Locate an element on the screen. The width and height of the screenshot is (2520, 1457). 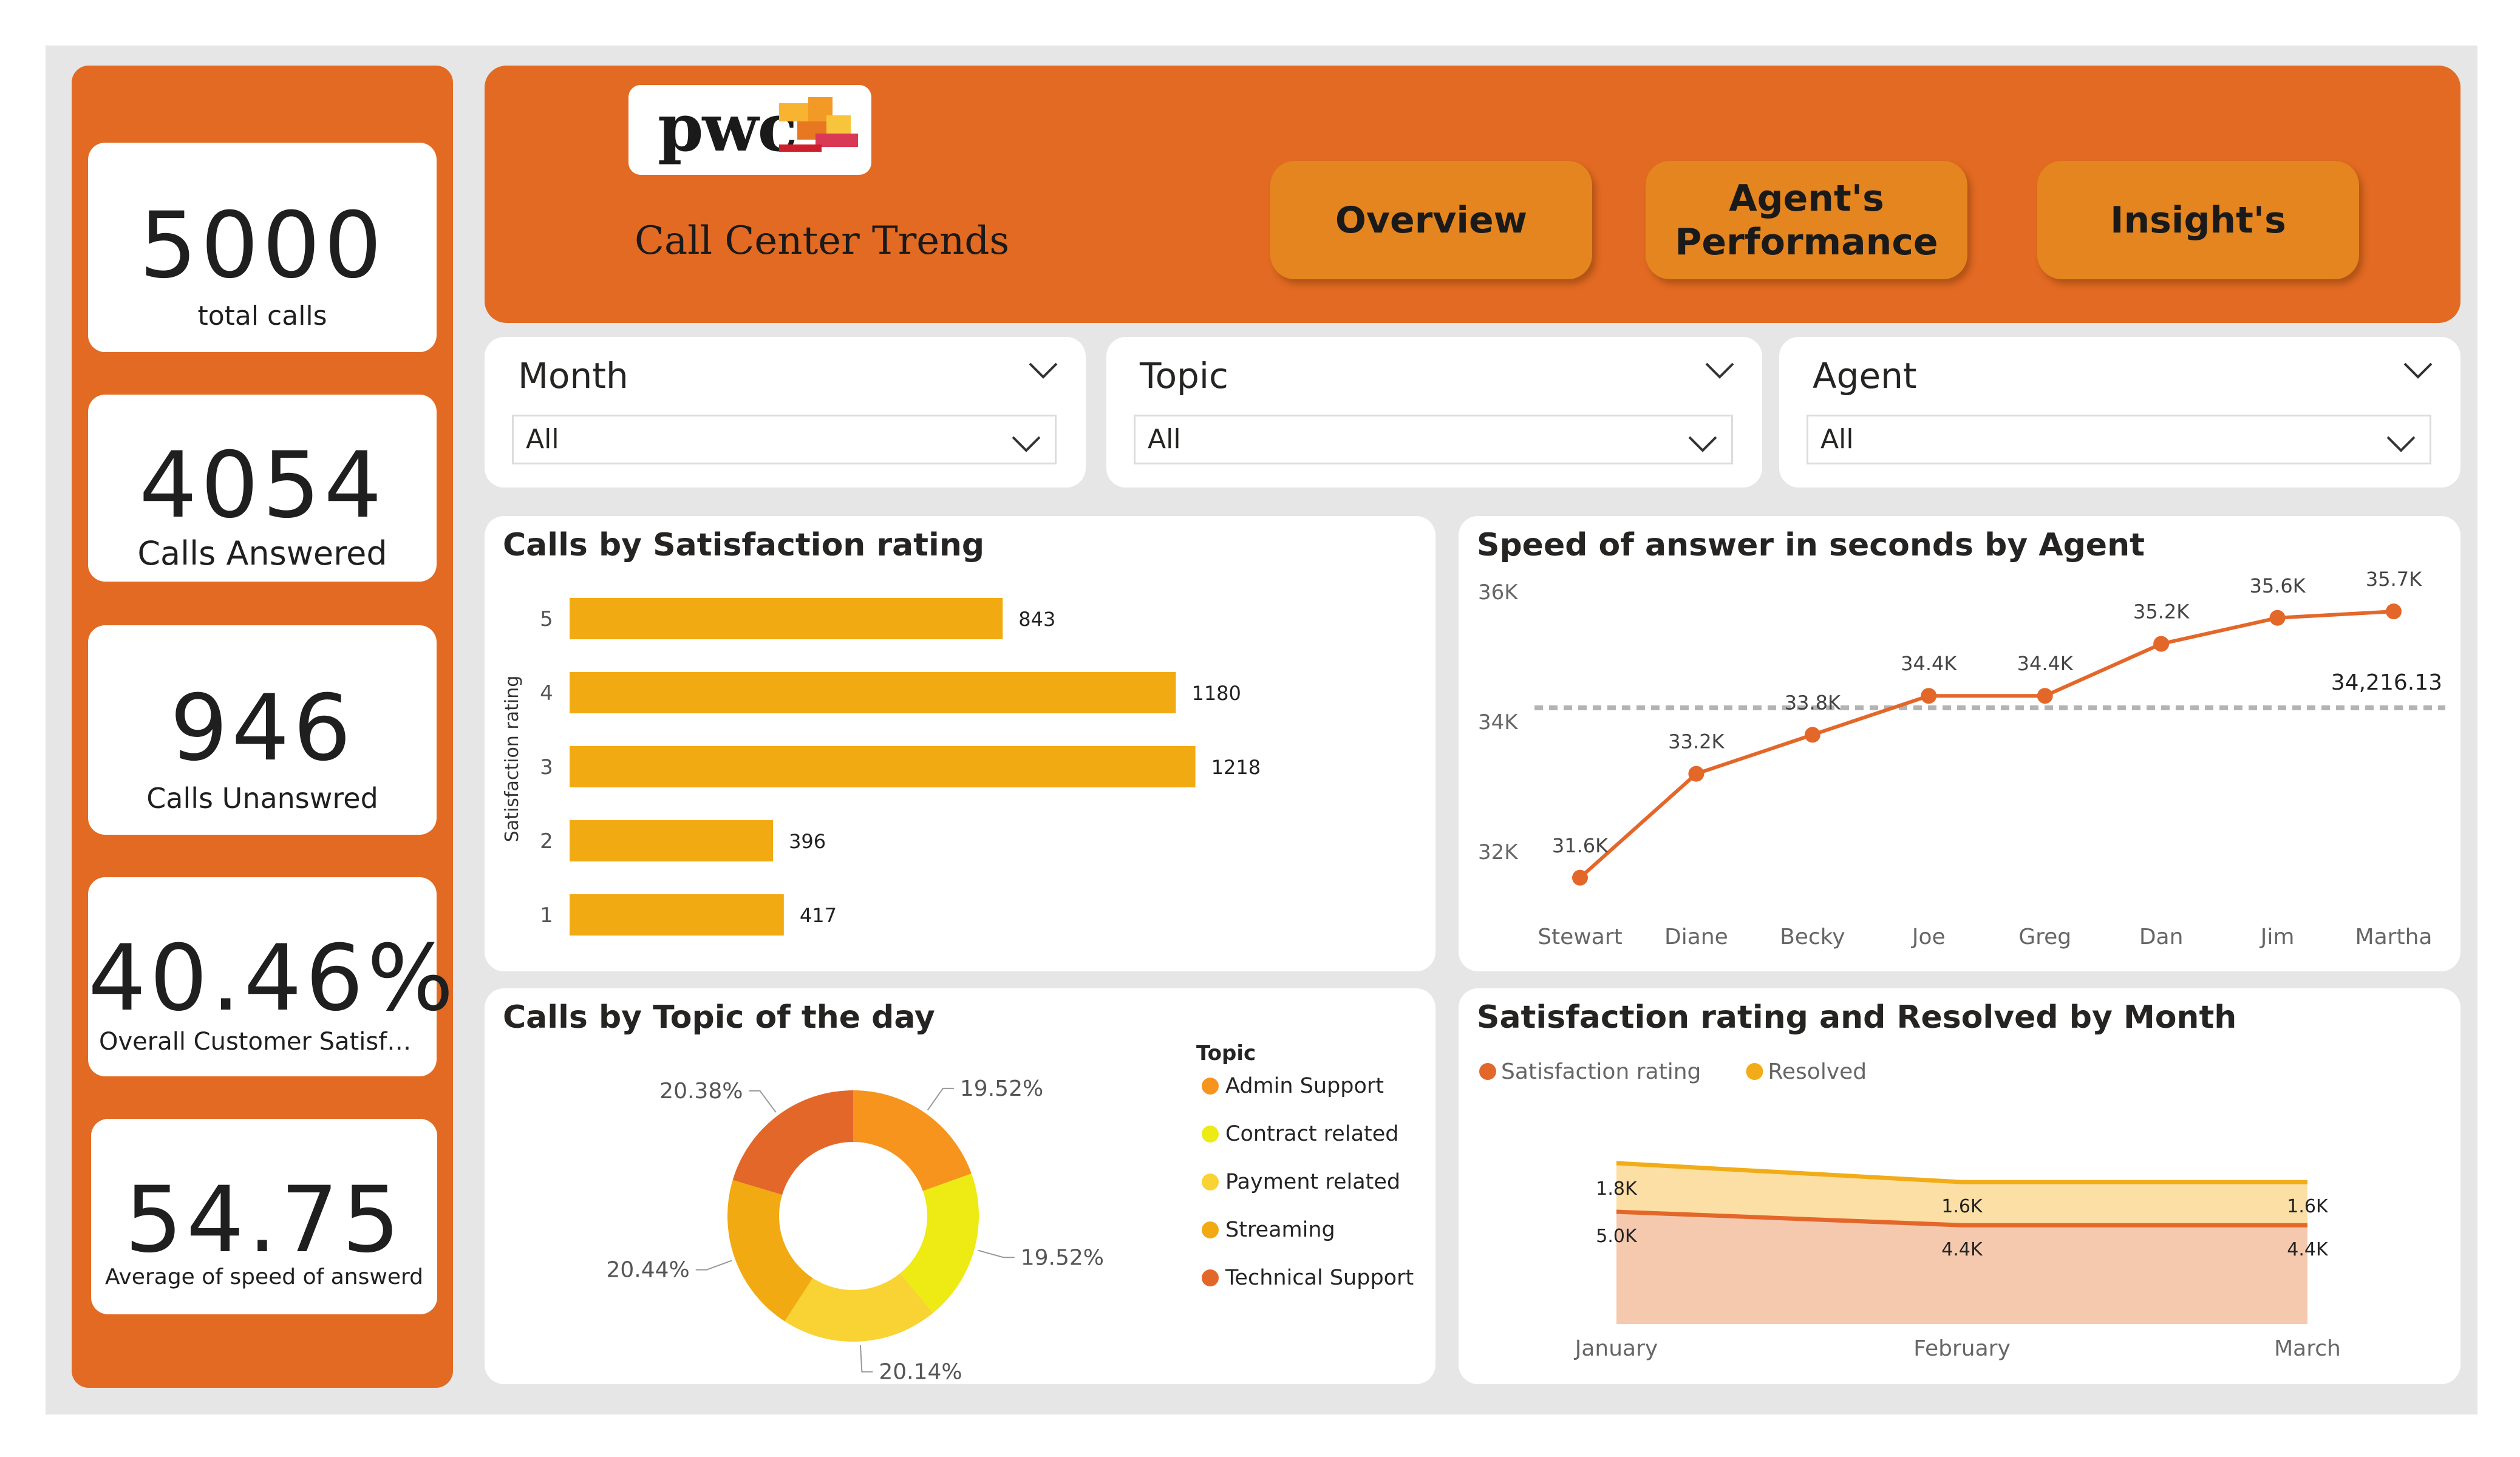
kpi-value: 5000 is located at coordinates (262, 246).